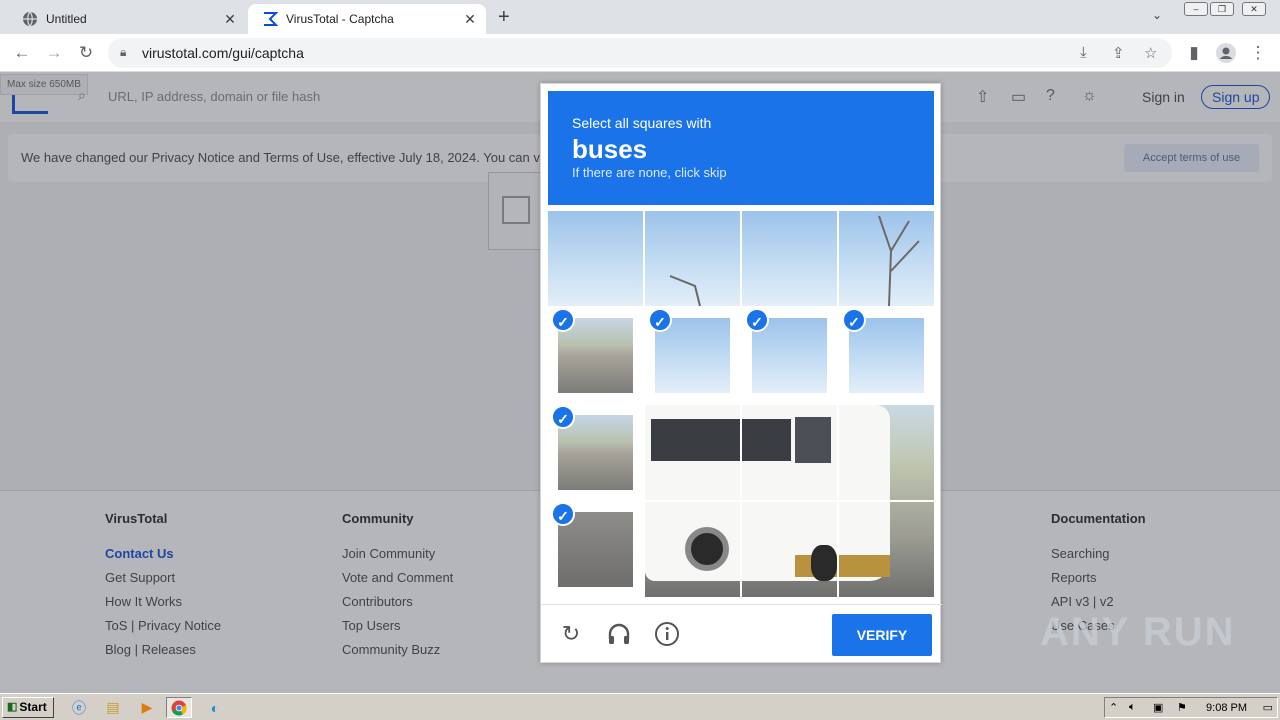 Image resolution: width=1280 pixels, height=720 pixels. I want to click on captcha-tile-6: ✓, so click(692, 355).